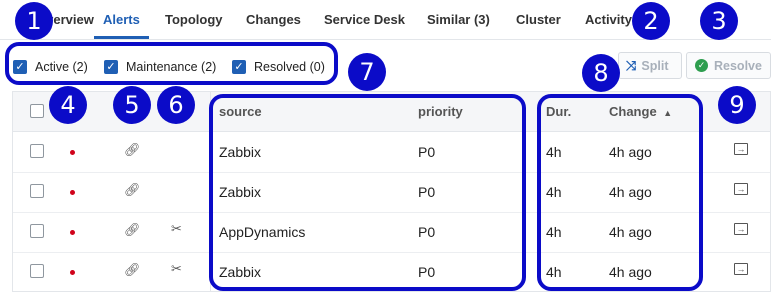 This screenshot has height=301, width=779. Describe the element at coordinates (37, 111) in the screenshot. I see `select-all-checkbox` at that location.